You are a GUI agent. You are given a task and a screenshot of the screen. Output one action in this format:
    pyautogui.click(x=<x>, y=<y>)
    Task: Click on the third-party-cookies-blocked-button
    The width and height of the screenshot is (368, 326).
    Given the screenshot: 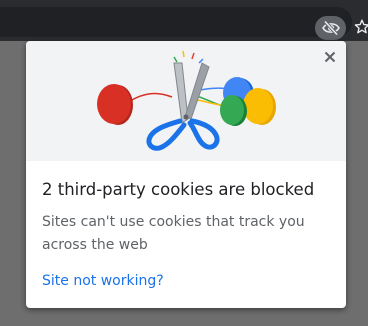 What is the action you would take?
    pyautogui.click(x=330, y=28)
    